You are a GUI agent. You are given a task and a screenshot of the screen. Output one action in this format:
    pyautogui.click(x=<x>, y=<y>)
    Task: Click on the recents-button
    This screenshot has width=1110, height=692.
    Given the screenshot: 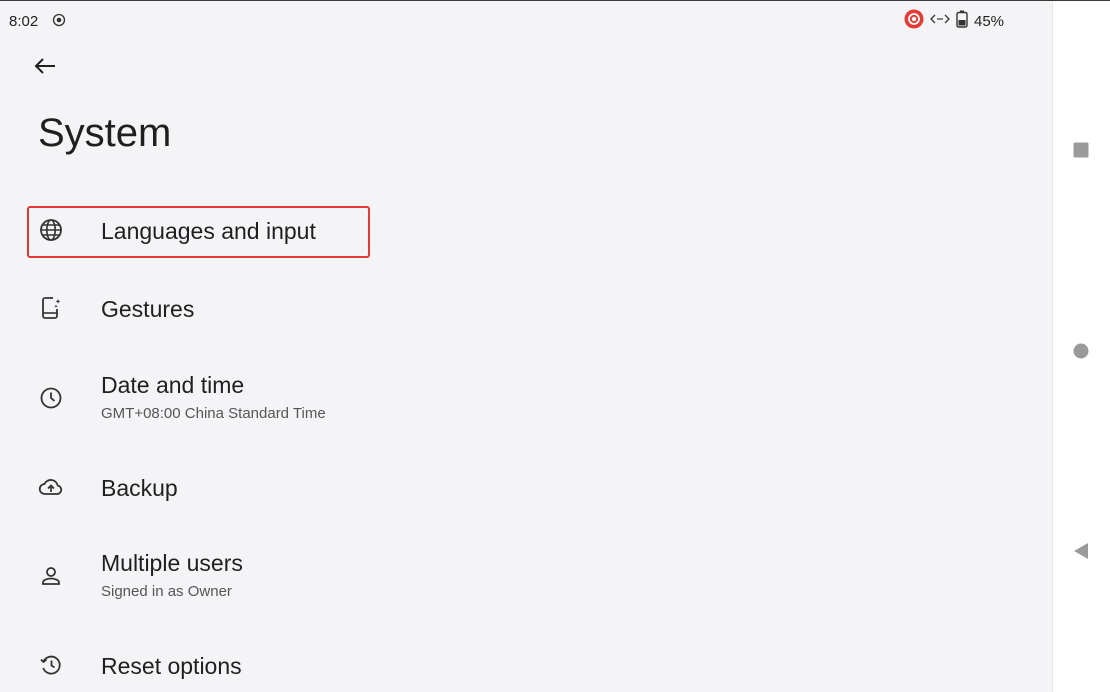 What is the action you would take?
    pyautogui.click(x=1081, y=152)
    